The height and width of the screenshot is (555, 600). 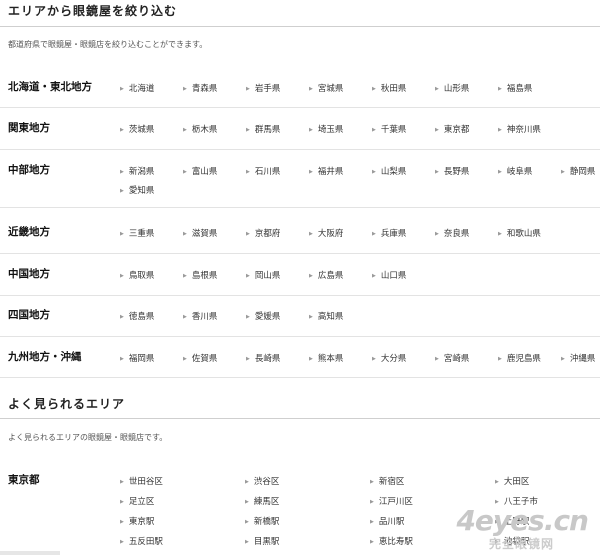 I want to click on prefecture-link: ▶ 香川県, so click(x=200, y=316).